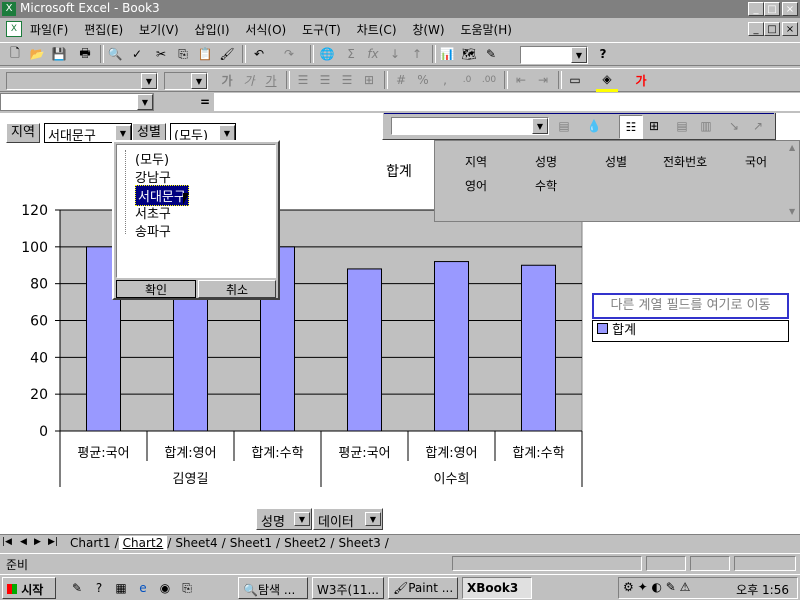  Describe the element at coordinates (579, 113) in the screenshot. I see `chart-toolbar-titlebar: ▼ 차트 ×` at that location.